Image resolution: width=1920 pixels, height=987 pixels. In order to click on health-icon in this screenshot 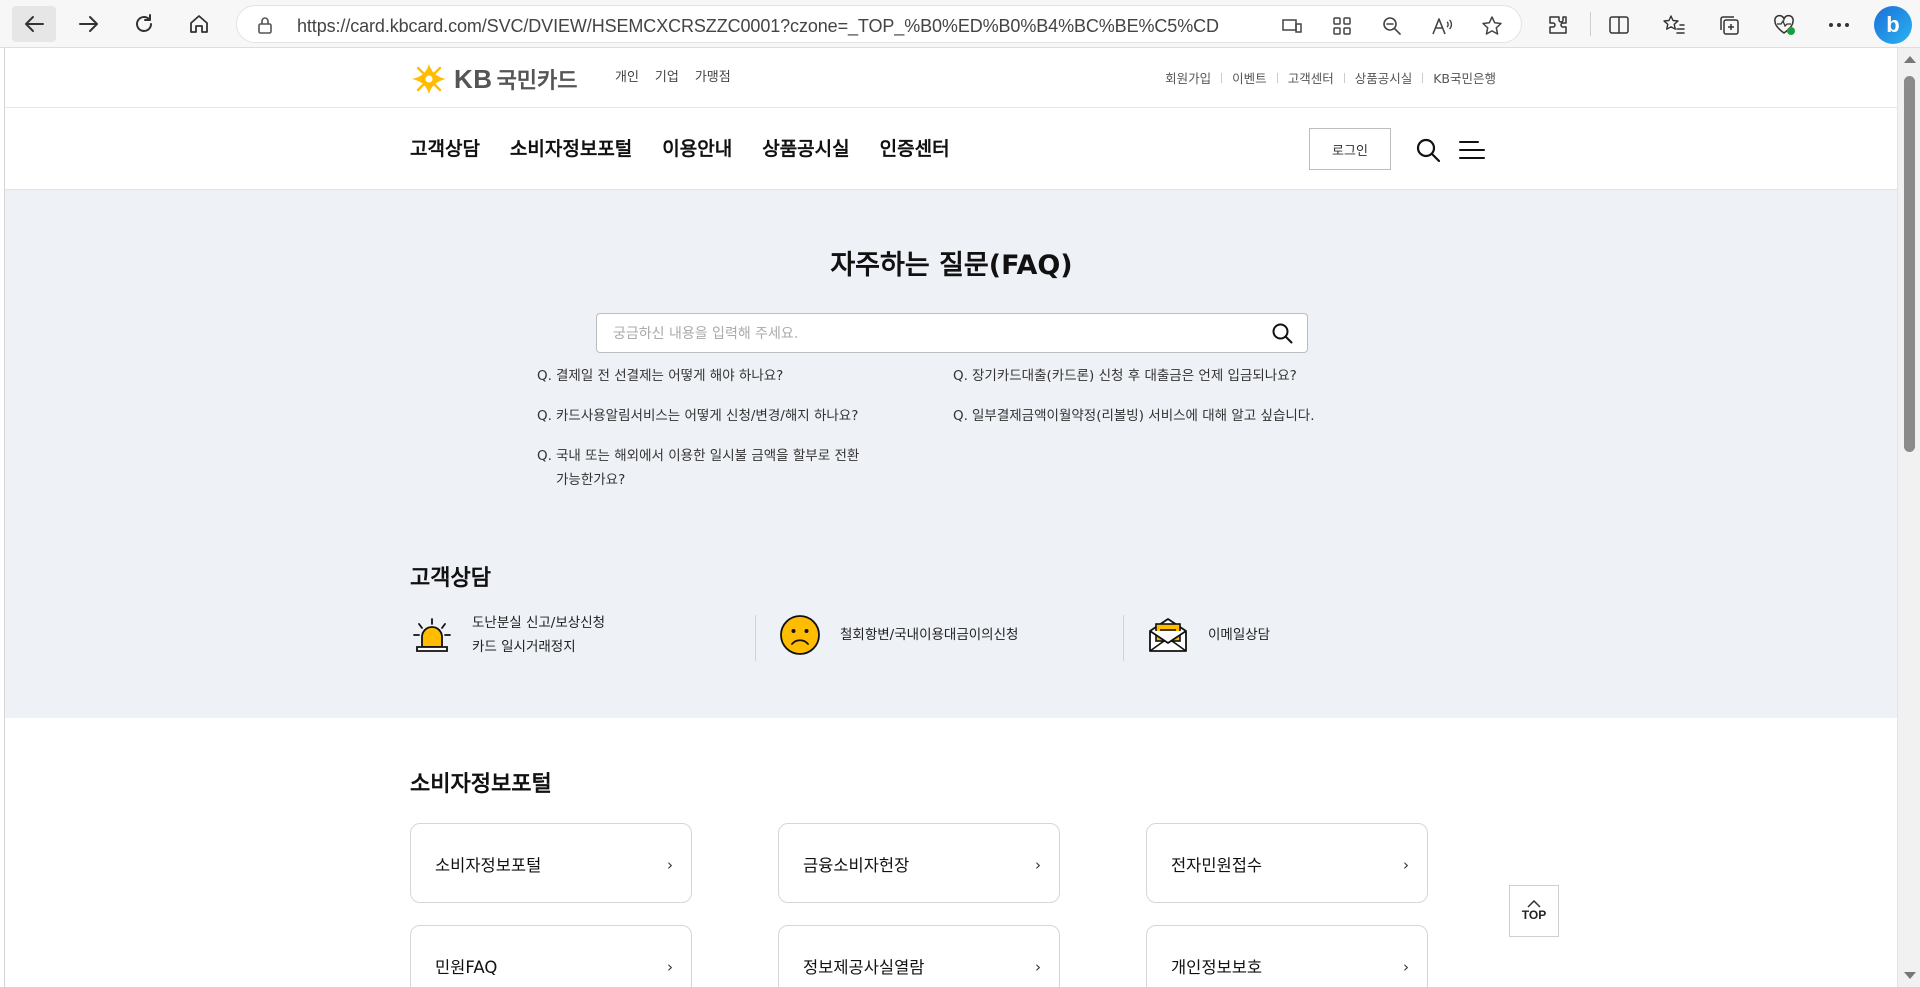, I will do `click(1784, 25)`.